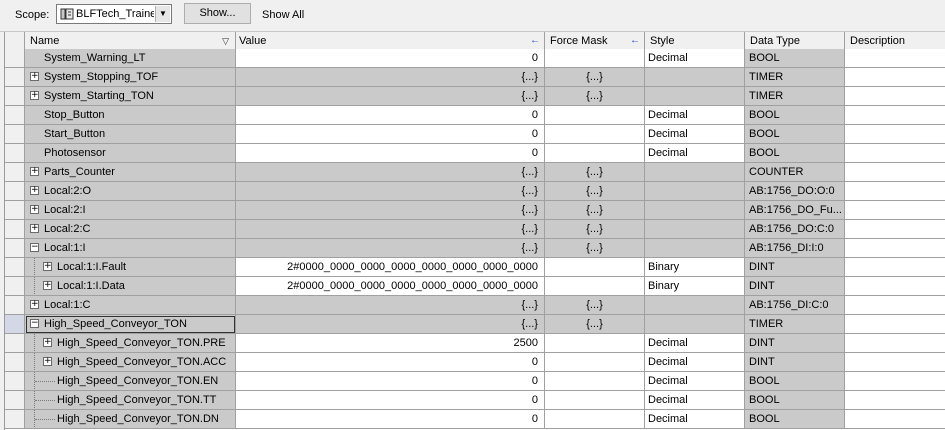 Image resolution: width=945 pixels, height=430 pixels. What do you see at coordinates (475, 229) in the screenshot?
I see `table-row: + Local:2:C {...} {...} AB:1756_DO:C:0` at bounding box center [475, 229].